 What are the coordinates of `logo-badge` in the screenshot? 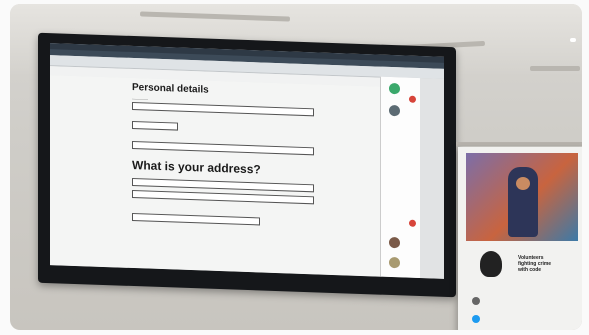 It's located at (491, 264).